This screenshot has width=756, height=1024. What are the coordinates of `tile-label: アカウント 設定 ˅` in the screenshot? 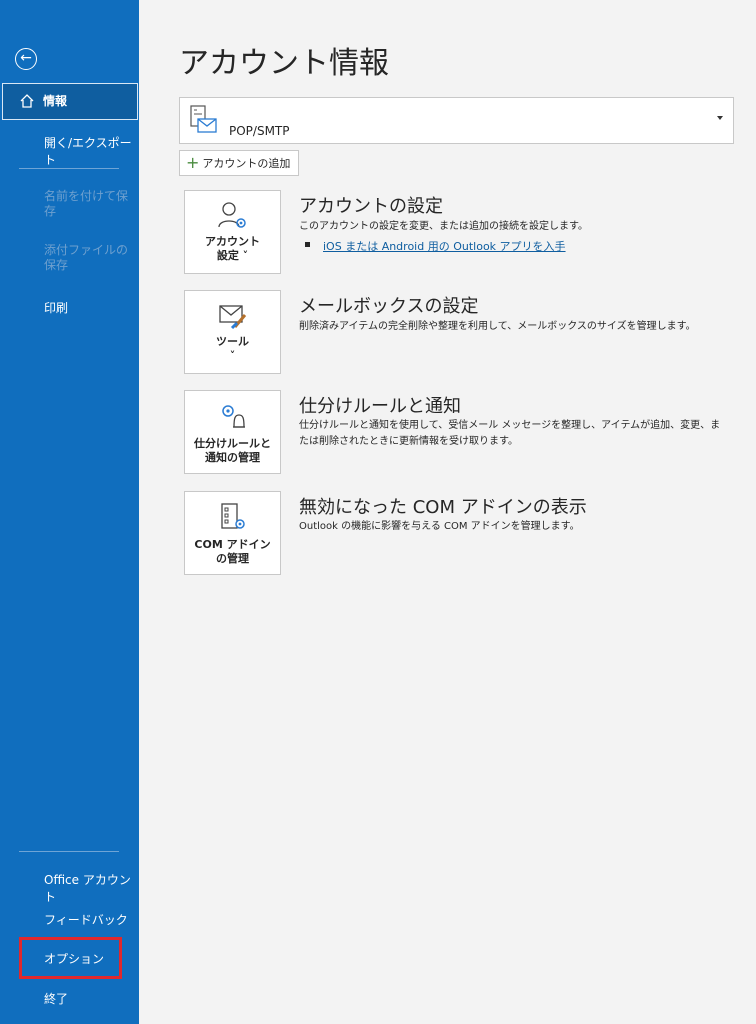 It's located at (232, 248).